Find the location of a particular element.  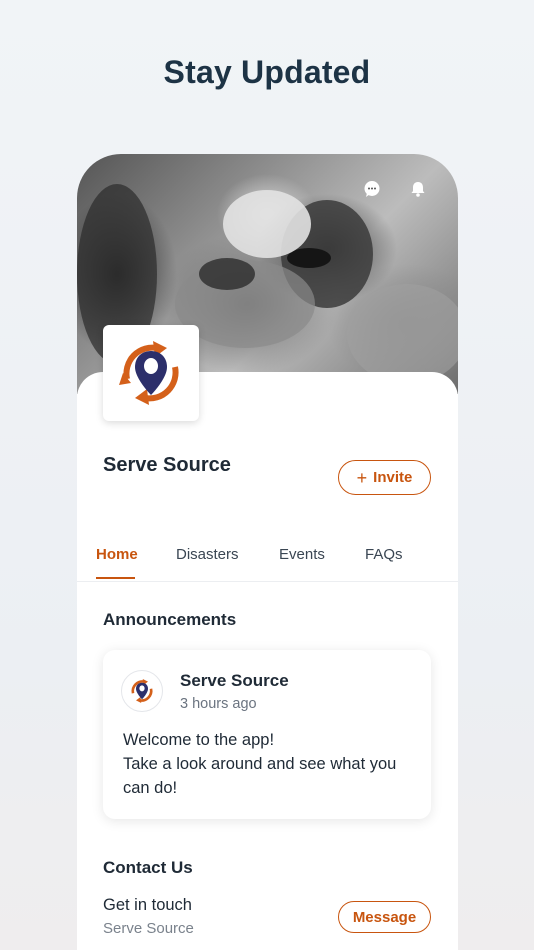

org-name: Serve Source is located at coordinates (167, 465).